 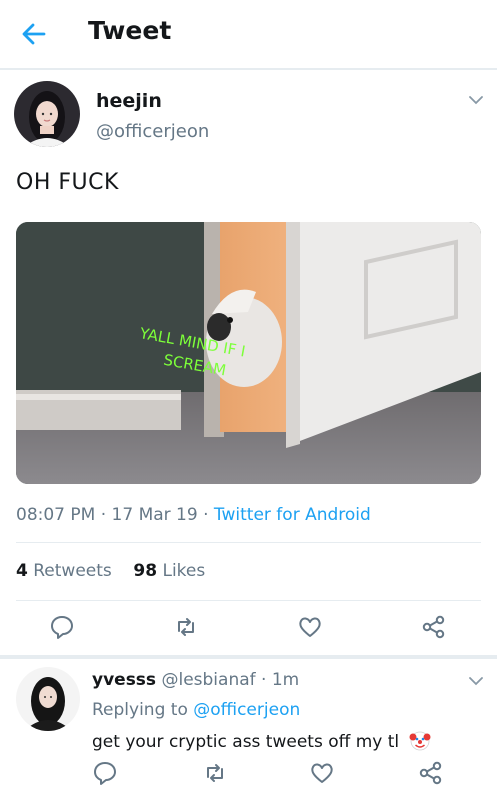 What do you see at coordinates (129, 101) in the screenshot?
I see `author-name: heejin` at bounding box center [129, 101].